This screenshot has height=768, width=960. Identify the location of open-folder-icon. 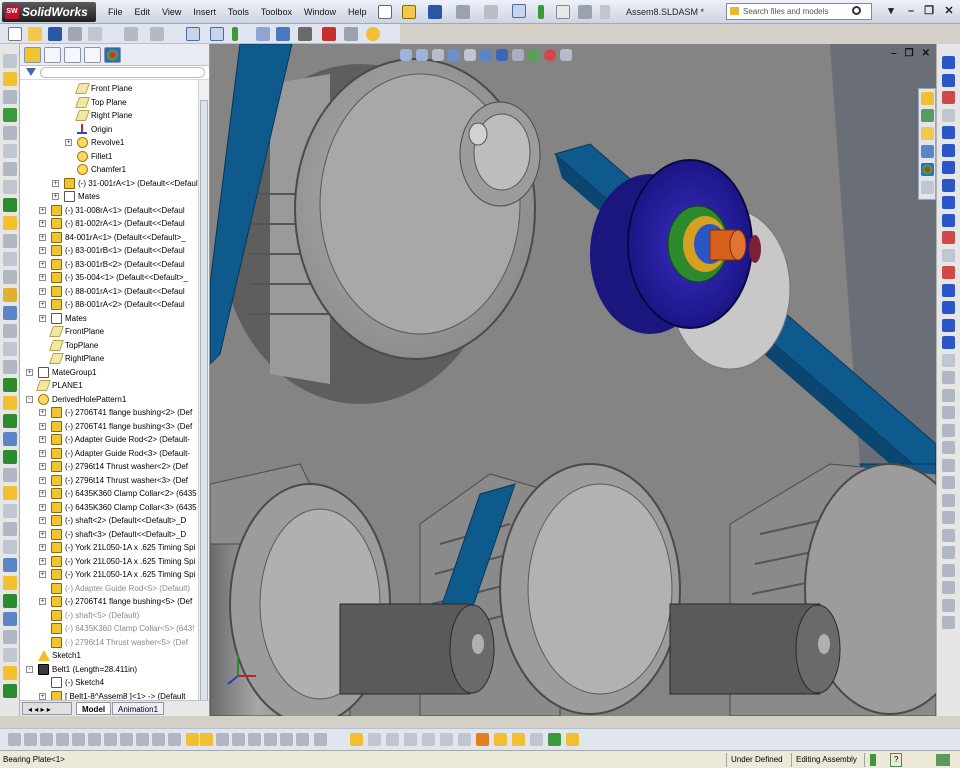
(409, 12).